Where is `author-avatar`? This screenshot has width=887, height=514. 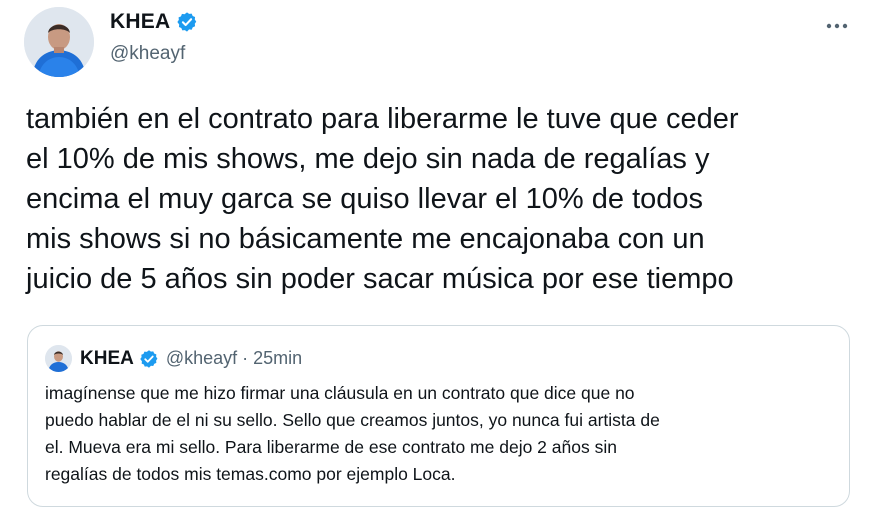
author-avatar is located at coordinates (59, 42).